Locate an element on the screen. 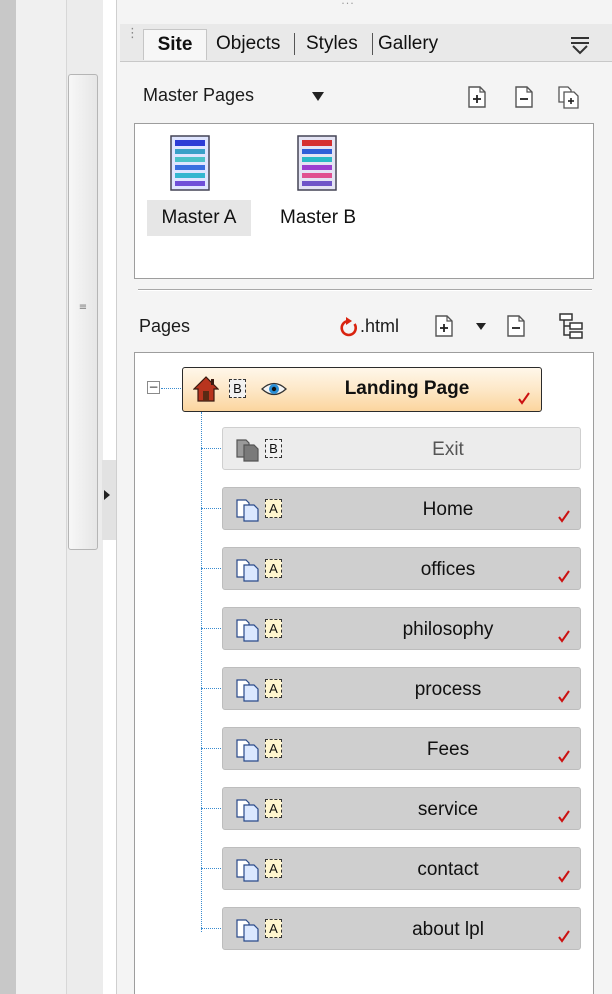 The height and width of the screenshot is (994, 612). tree-item-page: A Fees is located at coordinates (401, 748).